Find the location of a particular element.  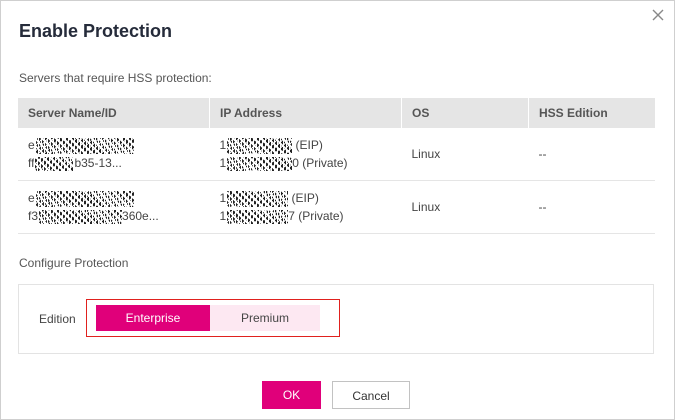

table-row: e ff b35-13... 1 (EIP) 1 0 (Private) Linux is located at coordinates (336, 154).